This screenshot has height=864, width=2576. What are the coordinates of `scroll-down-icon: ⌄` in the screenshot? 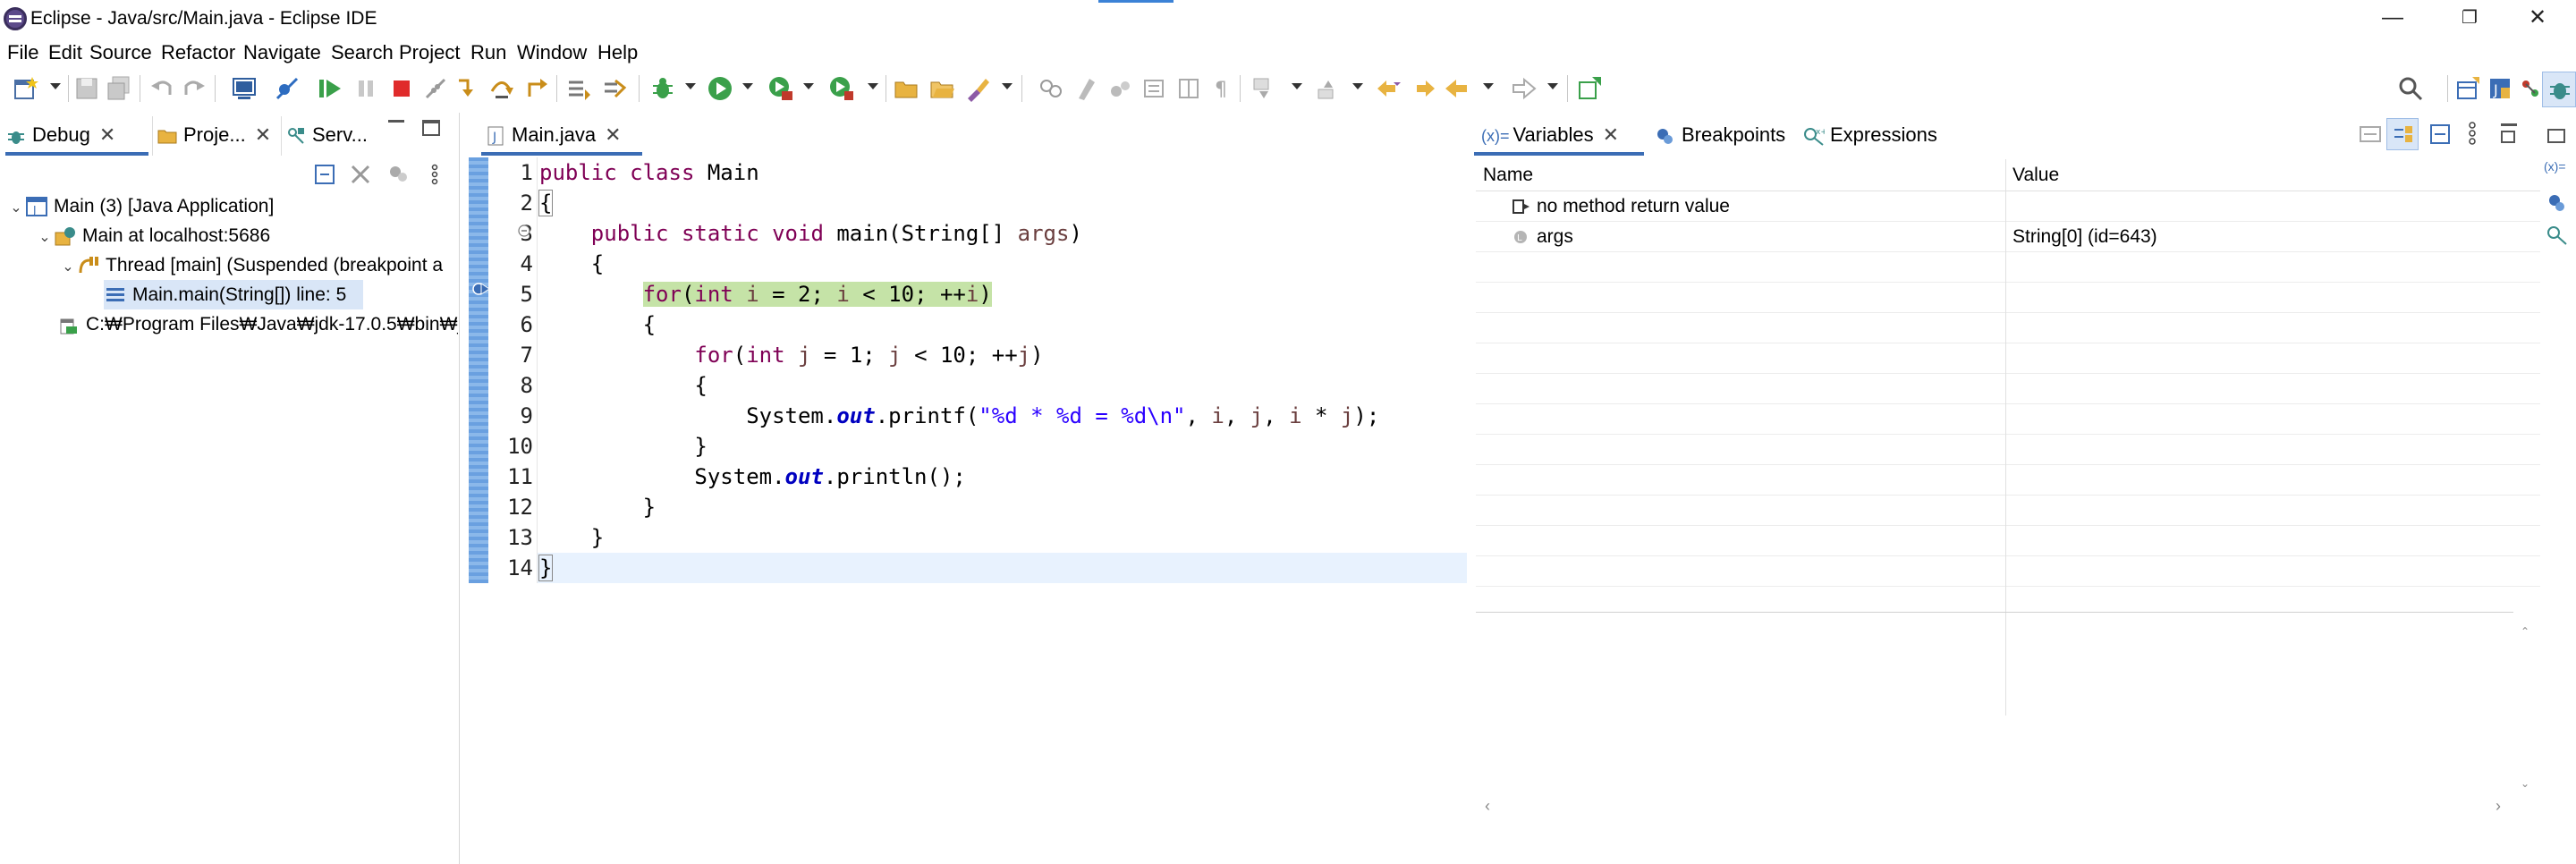 It's located at (2525, 784).